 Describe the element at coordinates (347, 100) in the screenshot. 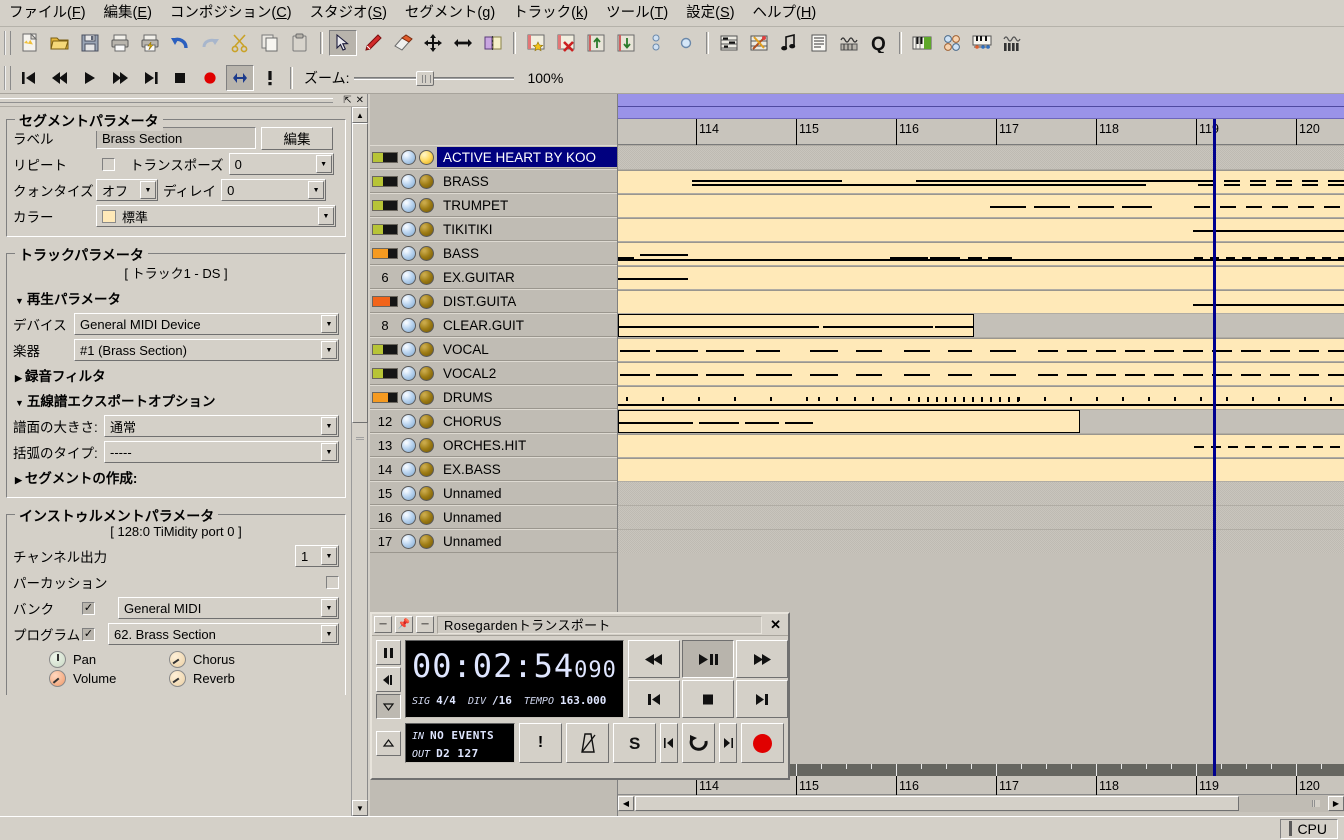

I see `undock-icon: ⇱` at that location.